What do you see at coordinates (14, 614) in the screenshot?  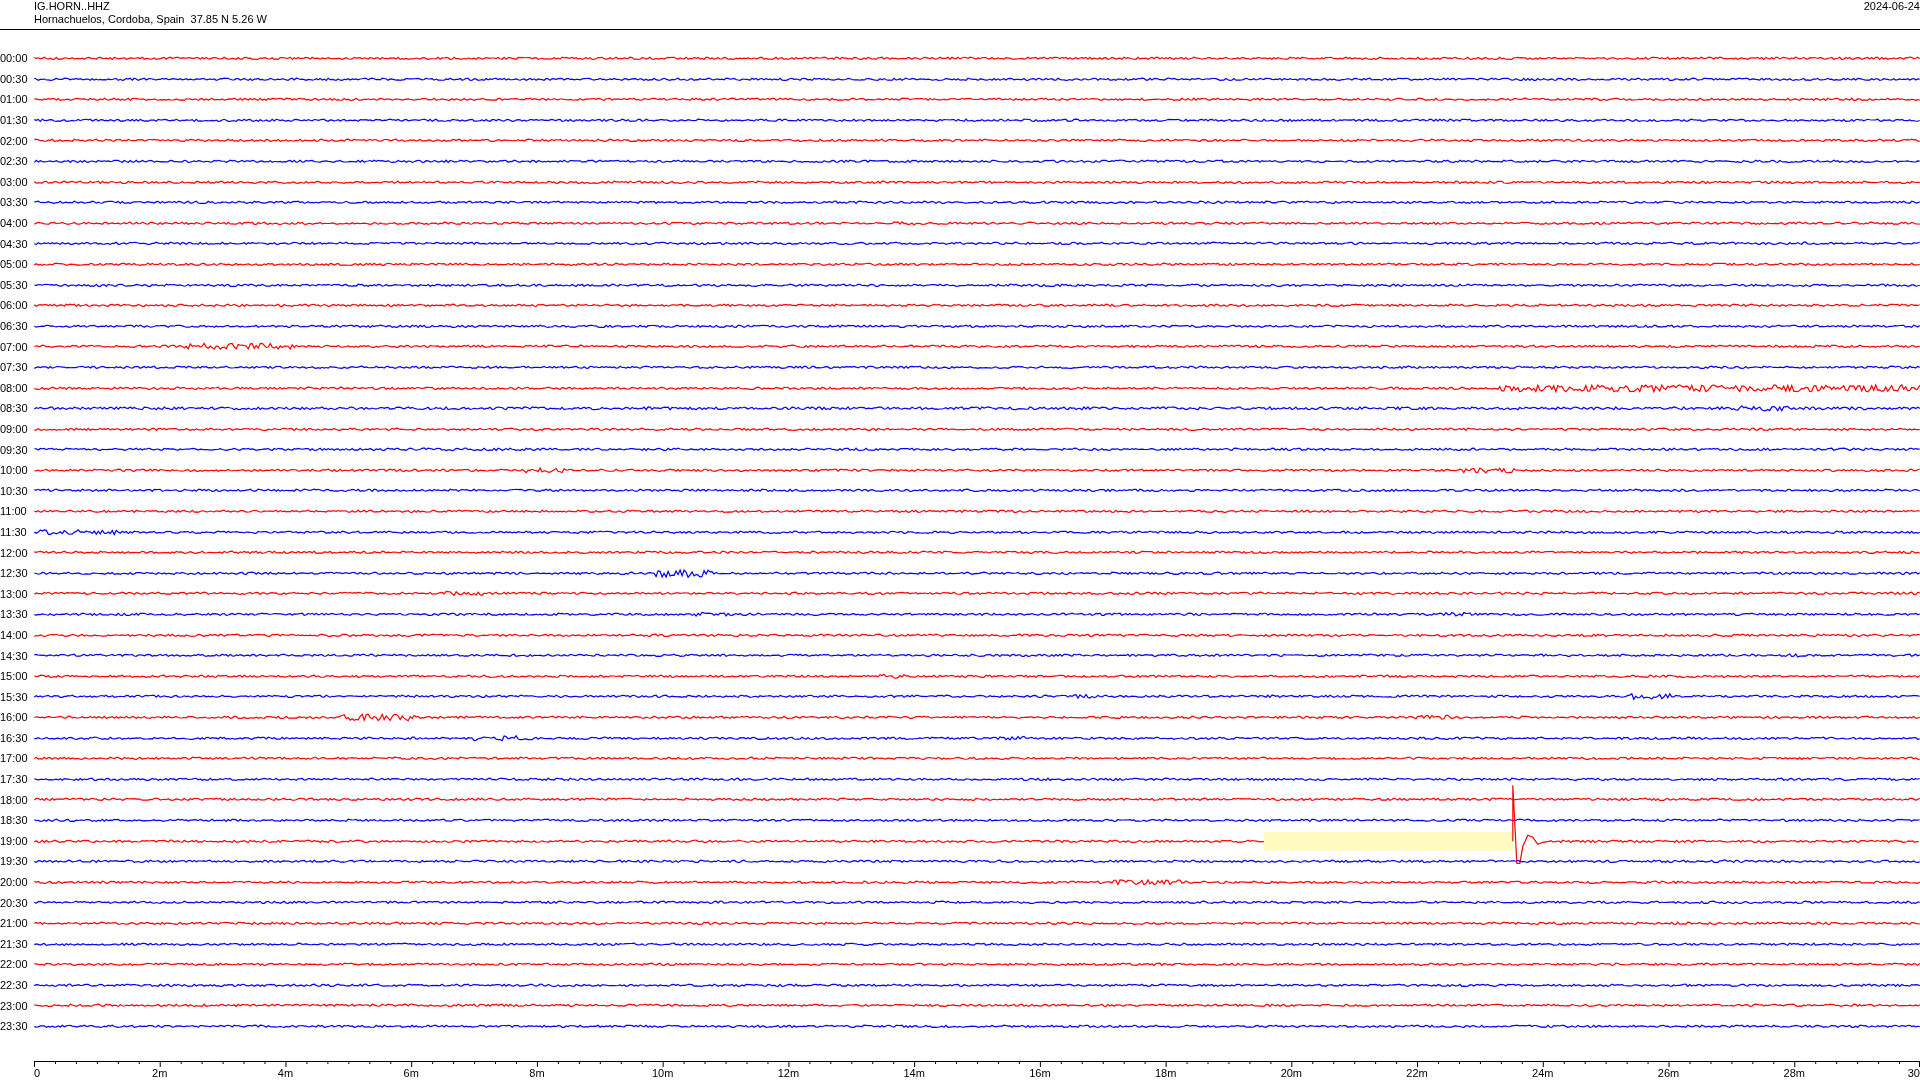 I see `time-label: 13:30` at bounding box center [14, 614].